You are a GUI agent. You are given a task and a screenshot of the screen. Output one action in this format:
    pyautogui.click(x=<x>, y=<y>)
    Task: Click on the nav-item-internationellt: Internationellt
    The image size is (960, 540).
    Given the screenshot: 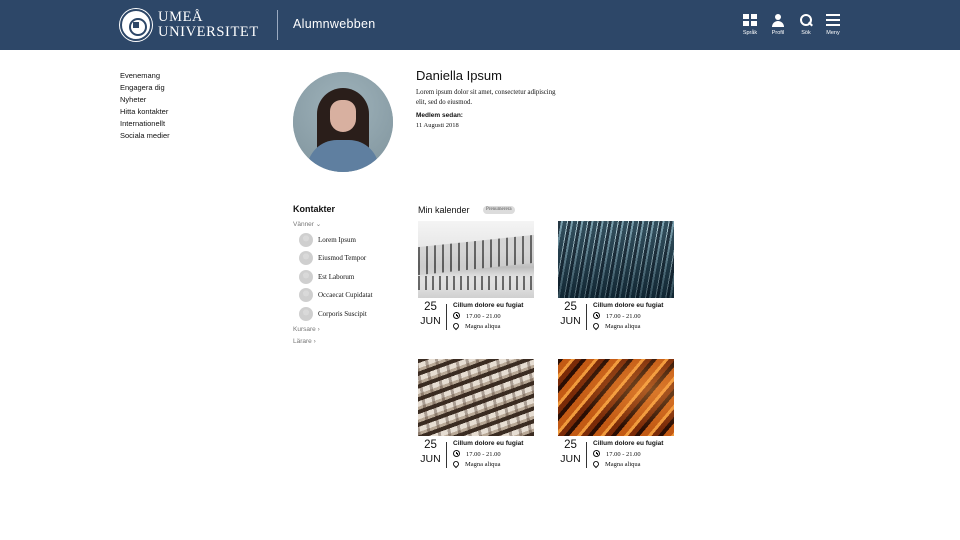 What is the action you would take?
    pyautogui.click(x=145, y=124)
    